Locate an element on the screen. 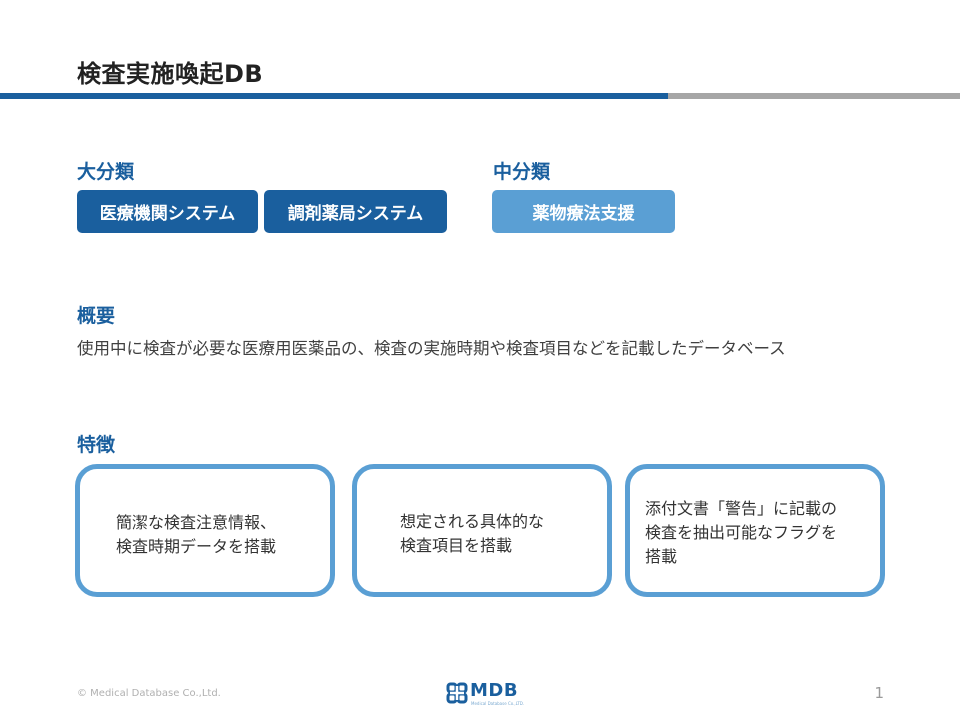  major-tag-pharmacy-system: 調剤薬局システム is located at coordinates (355, 211).